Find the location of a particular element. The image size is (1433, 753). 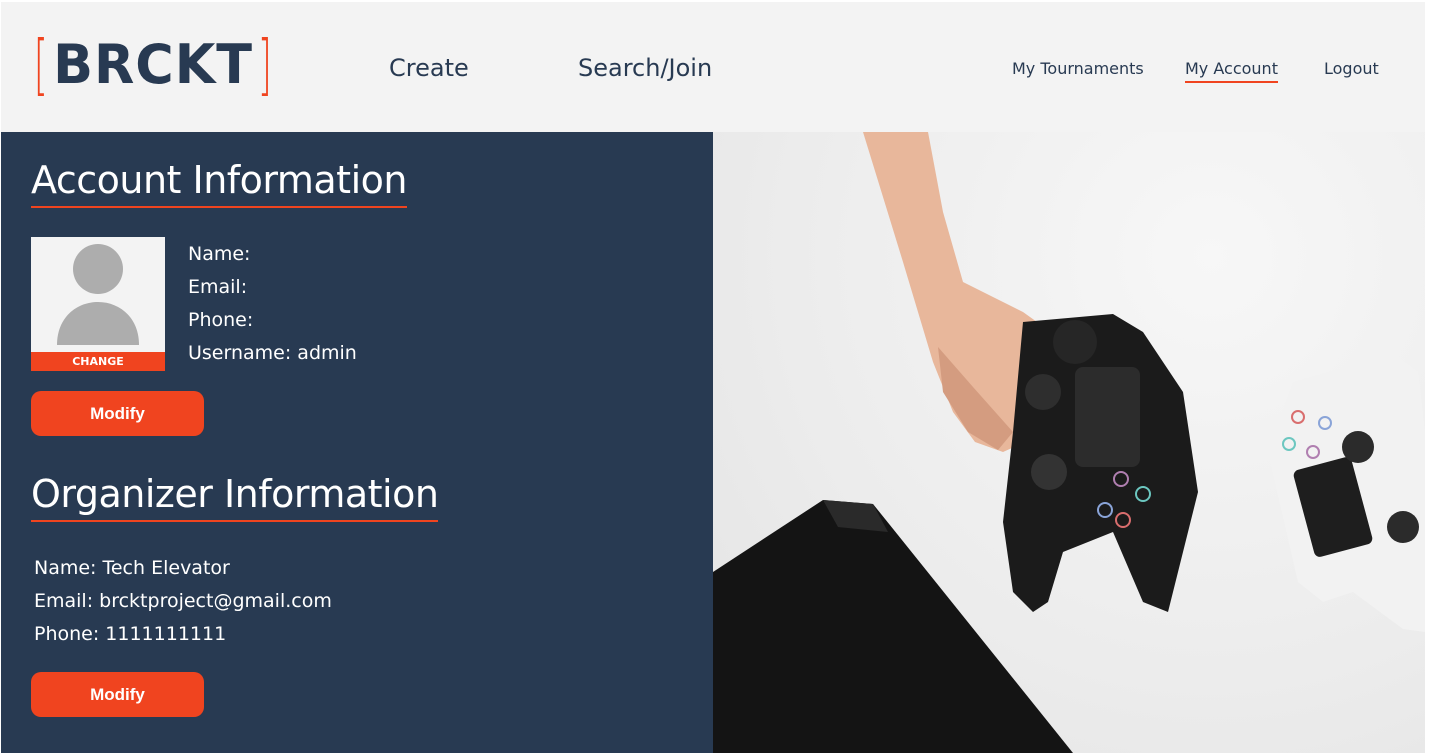

profile-avatar: CHANGE is located at coordinates (98, 304).